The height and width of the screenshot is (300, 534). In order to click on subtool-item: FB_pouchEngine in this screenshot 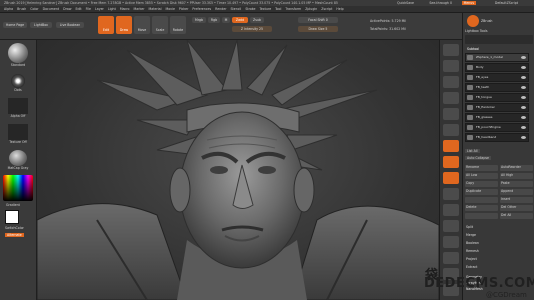, I will do `click(497, 127)`.